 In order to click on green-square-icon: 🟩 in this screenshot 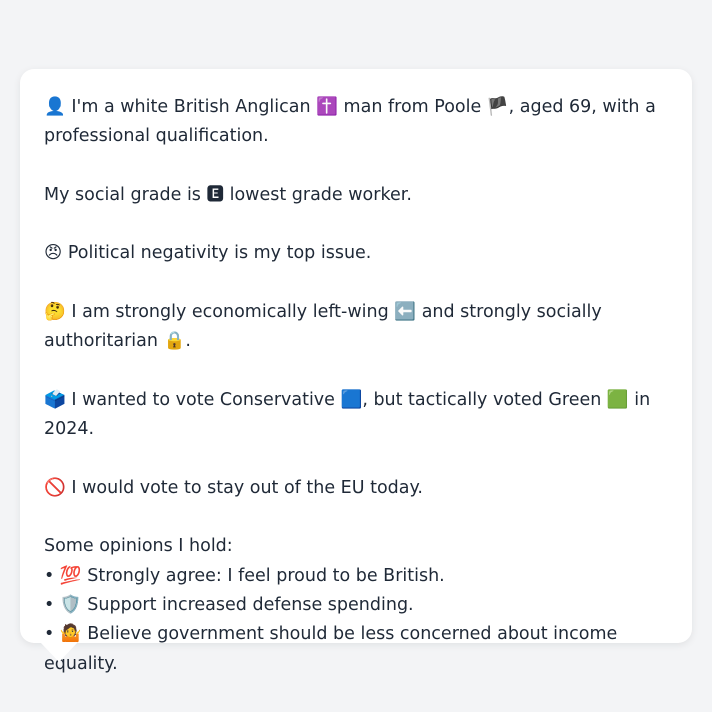, I will do `click(617, 399)`.